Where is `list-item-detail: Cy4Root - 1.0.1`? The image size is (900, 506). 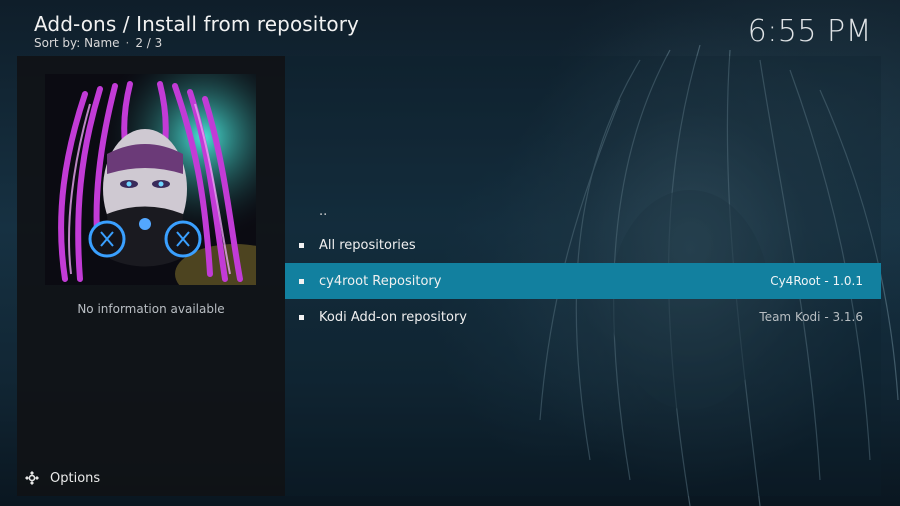 list-item-detail: Cy4Root - 1.0.1 is located at coordinates (816, 281).